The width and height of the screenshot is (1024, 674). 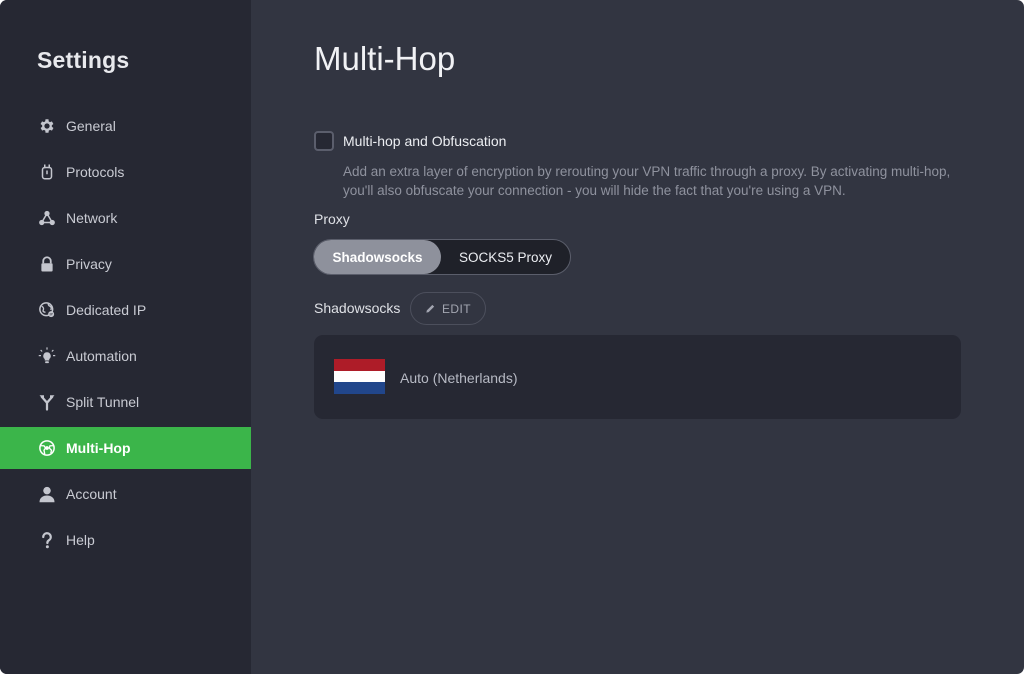 I want to click on edit-button: EDIT, so click(x=448, y=308).